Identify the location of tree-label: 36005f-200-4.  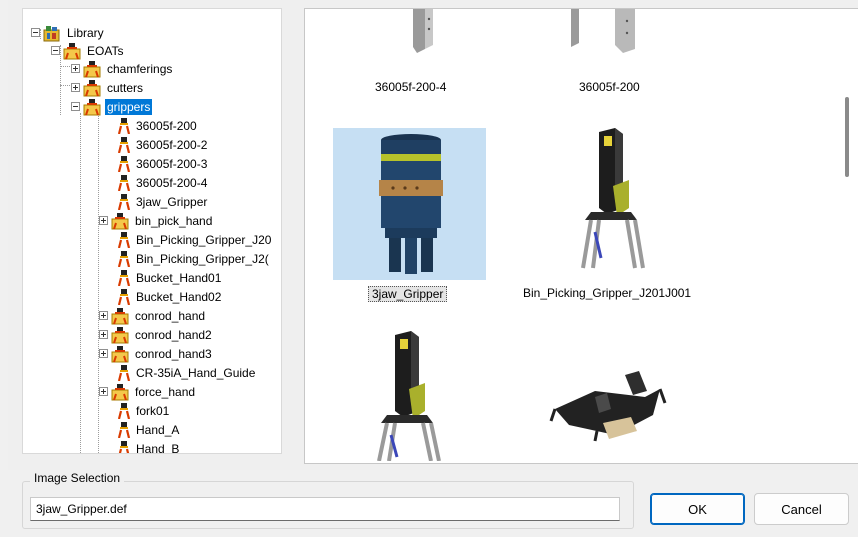
(172, 182).